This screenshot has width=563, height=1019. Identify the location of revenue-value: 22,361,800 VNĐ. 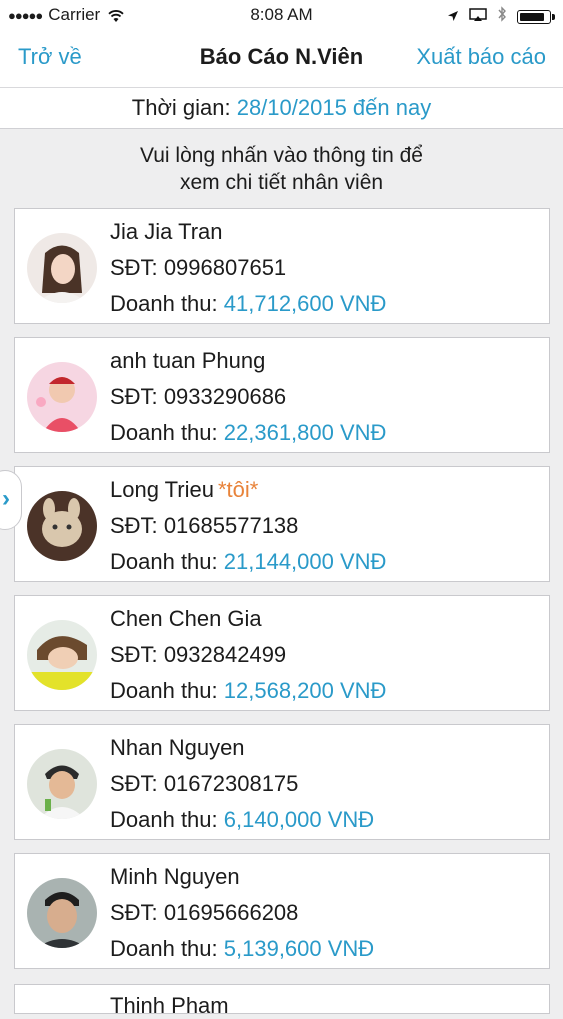
(305, 432).